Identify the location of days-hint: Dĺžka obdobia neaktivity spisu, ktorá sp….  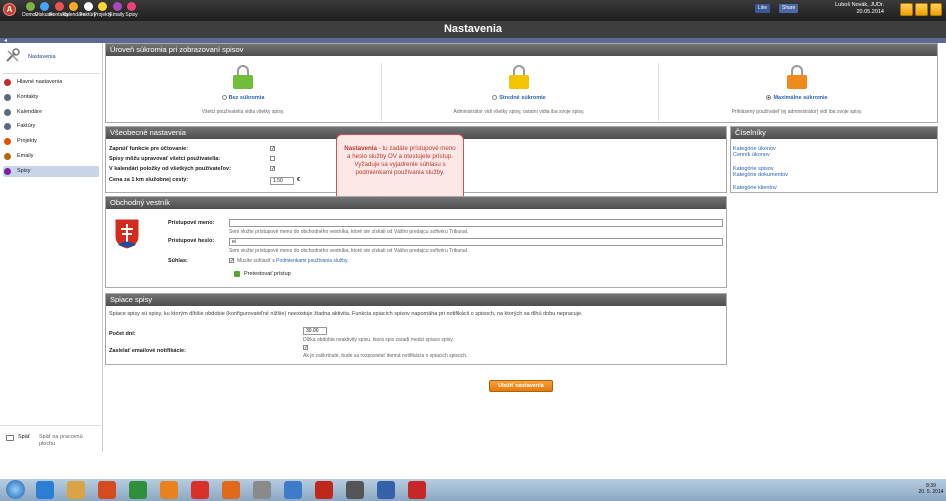
(378, 340).